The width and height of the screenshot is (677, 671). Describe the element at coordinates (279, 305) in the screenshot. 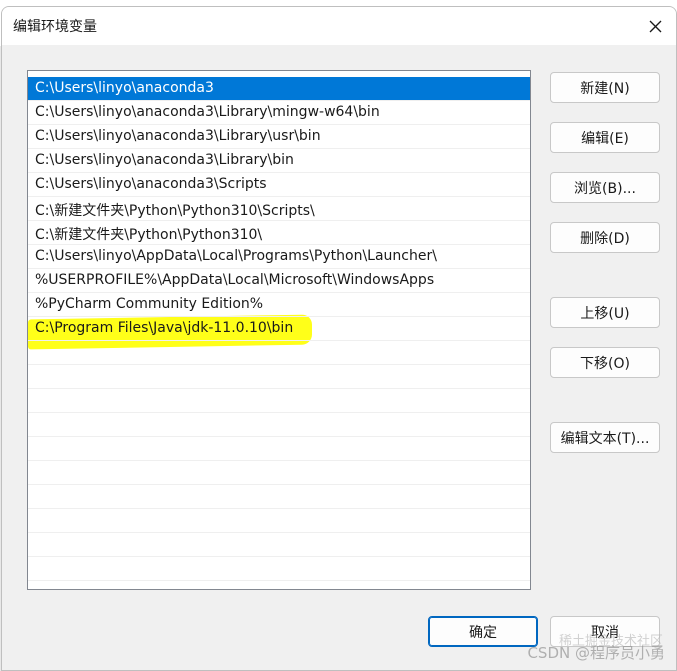

I see `path-list-item: %PyCharm Community Edition%` at that location.